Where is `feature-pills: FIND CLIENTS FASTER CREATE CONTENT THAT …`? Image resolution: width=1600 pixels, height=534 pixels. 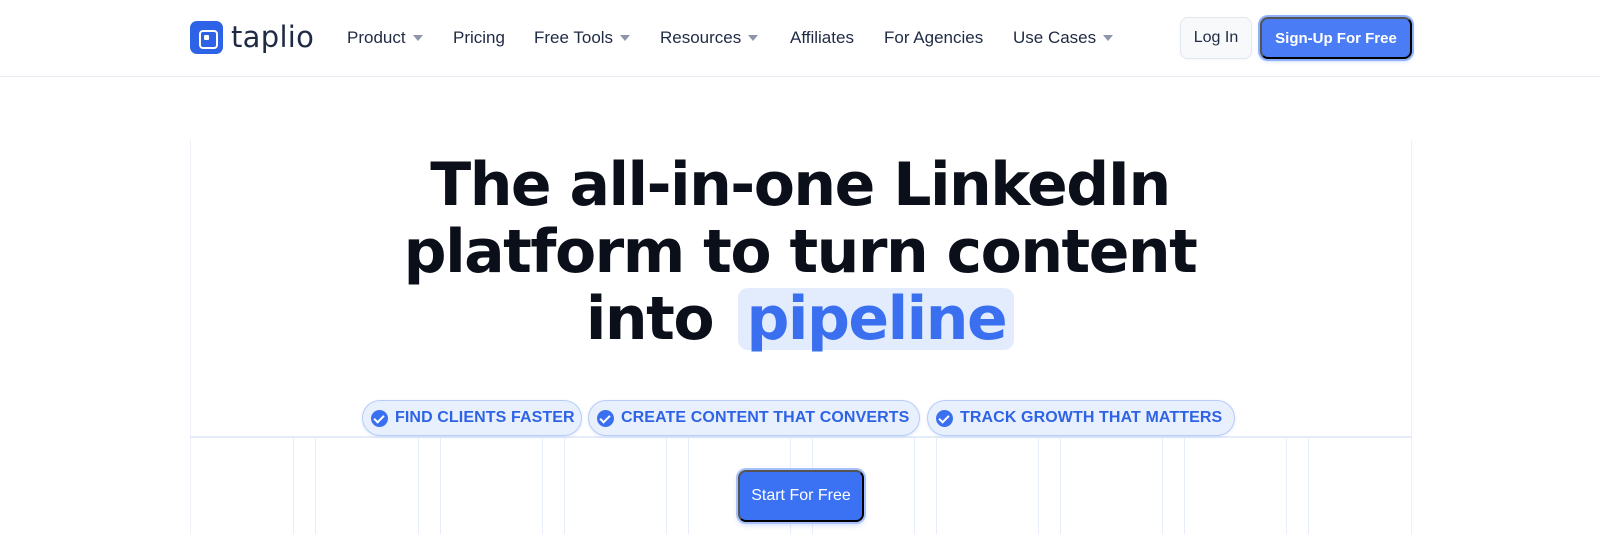
feature-pills: FIND CLIENTS FASTER CREATE CONTENT THAT … is located at coordinates (800, 418).